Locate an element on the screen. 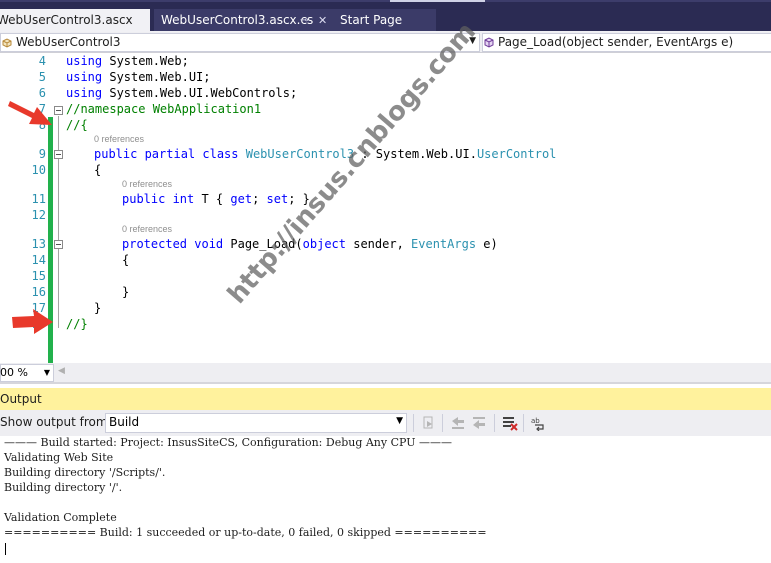 This screenshot has height=563, width=771. method-icon is located at coordinates (489, 42).